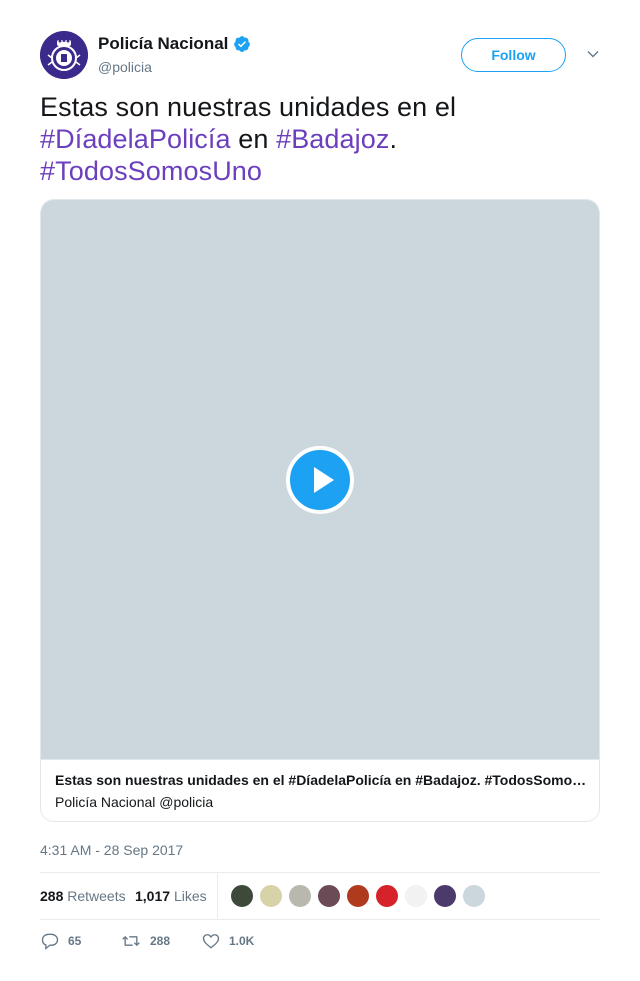 This screenshot has height=981, width=640. Describe the element at coordinates (111, 850) in the screenshot. I see `tweet-timestamp: 4:31 AM - 28 Sep 2017` at that location.